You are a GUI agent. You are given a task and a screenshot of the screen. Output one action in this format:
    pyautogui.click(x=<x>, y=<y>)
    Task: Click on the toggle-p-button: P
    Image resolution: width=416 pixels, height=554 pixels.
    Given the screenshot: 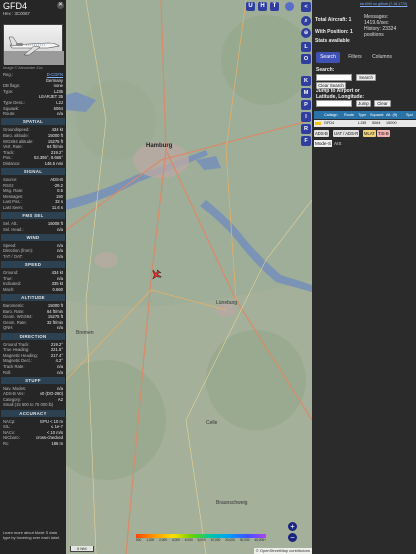 What is the action you would take?
    pyautogui.click(x=306, y=105)
    